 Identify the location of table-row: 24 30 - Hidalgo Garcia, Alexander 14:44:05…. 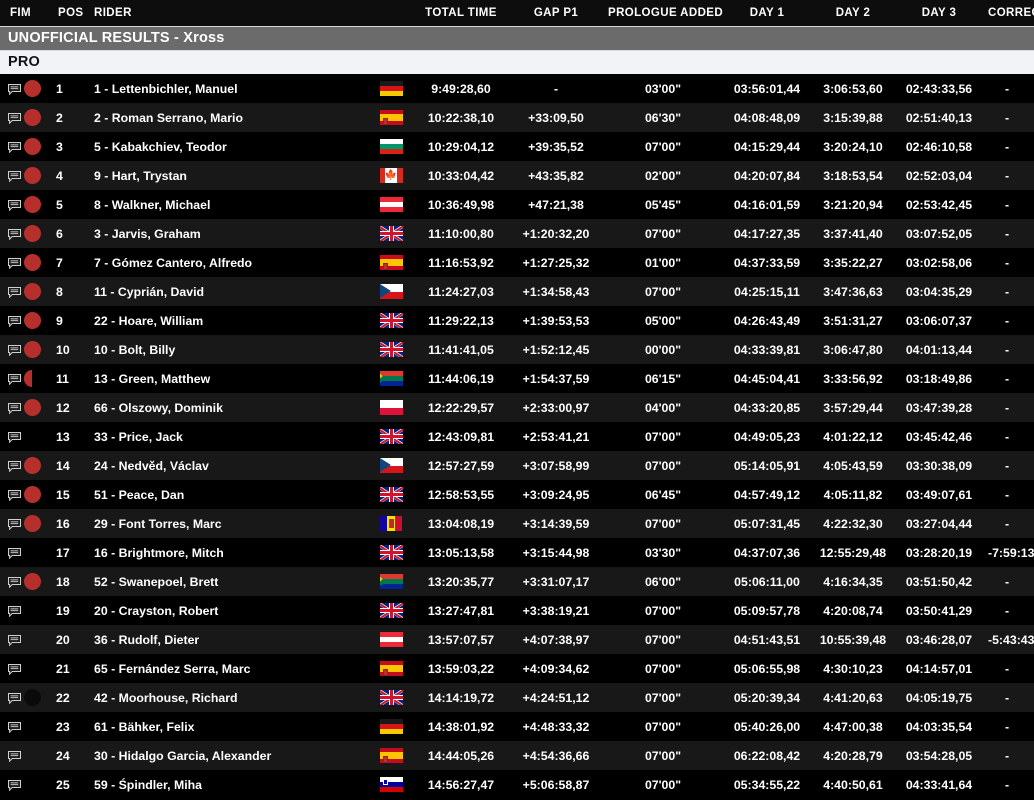
(517, 755).